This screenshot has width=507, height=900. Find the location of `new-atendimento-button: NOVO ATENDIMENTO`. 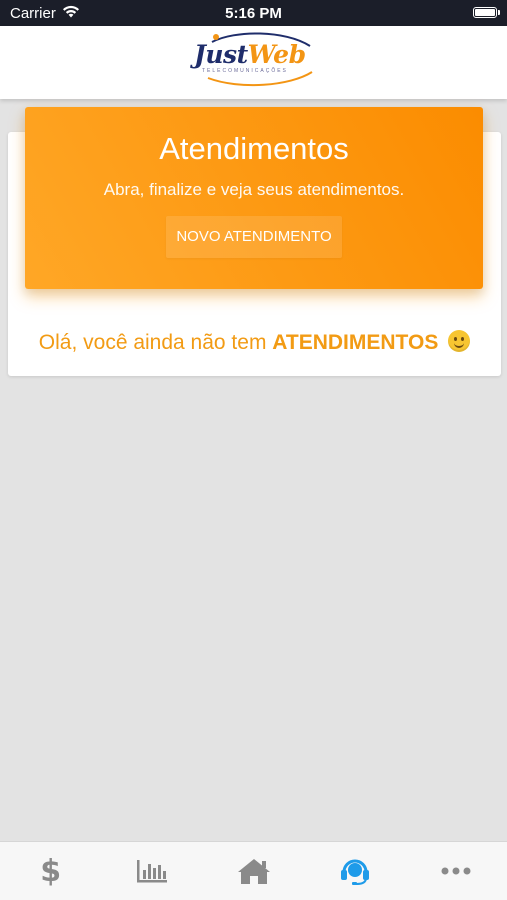

new-atendimento-button: NOVO ATENDIMENTO is located at coordinates (254, 237).